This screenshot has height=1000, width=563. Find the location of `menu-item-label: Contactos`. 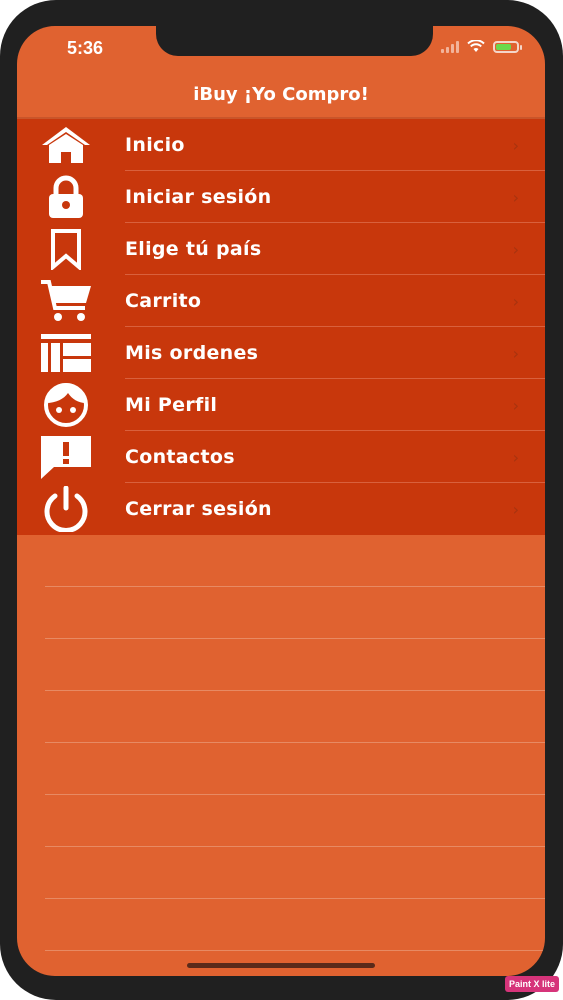

menu-item-label: Contactos is located at coordinates (180, 457).